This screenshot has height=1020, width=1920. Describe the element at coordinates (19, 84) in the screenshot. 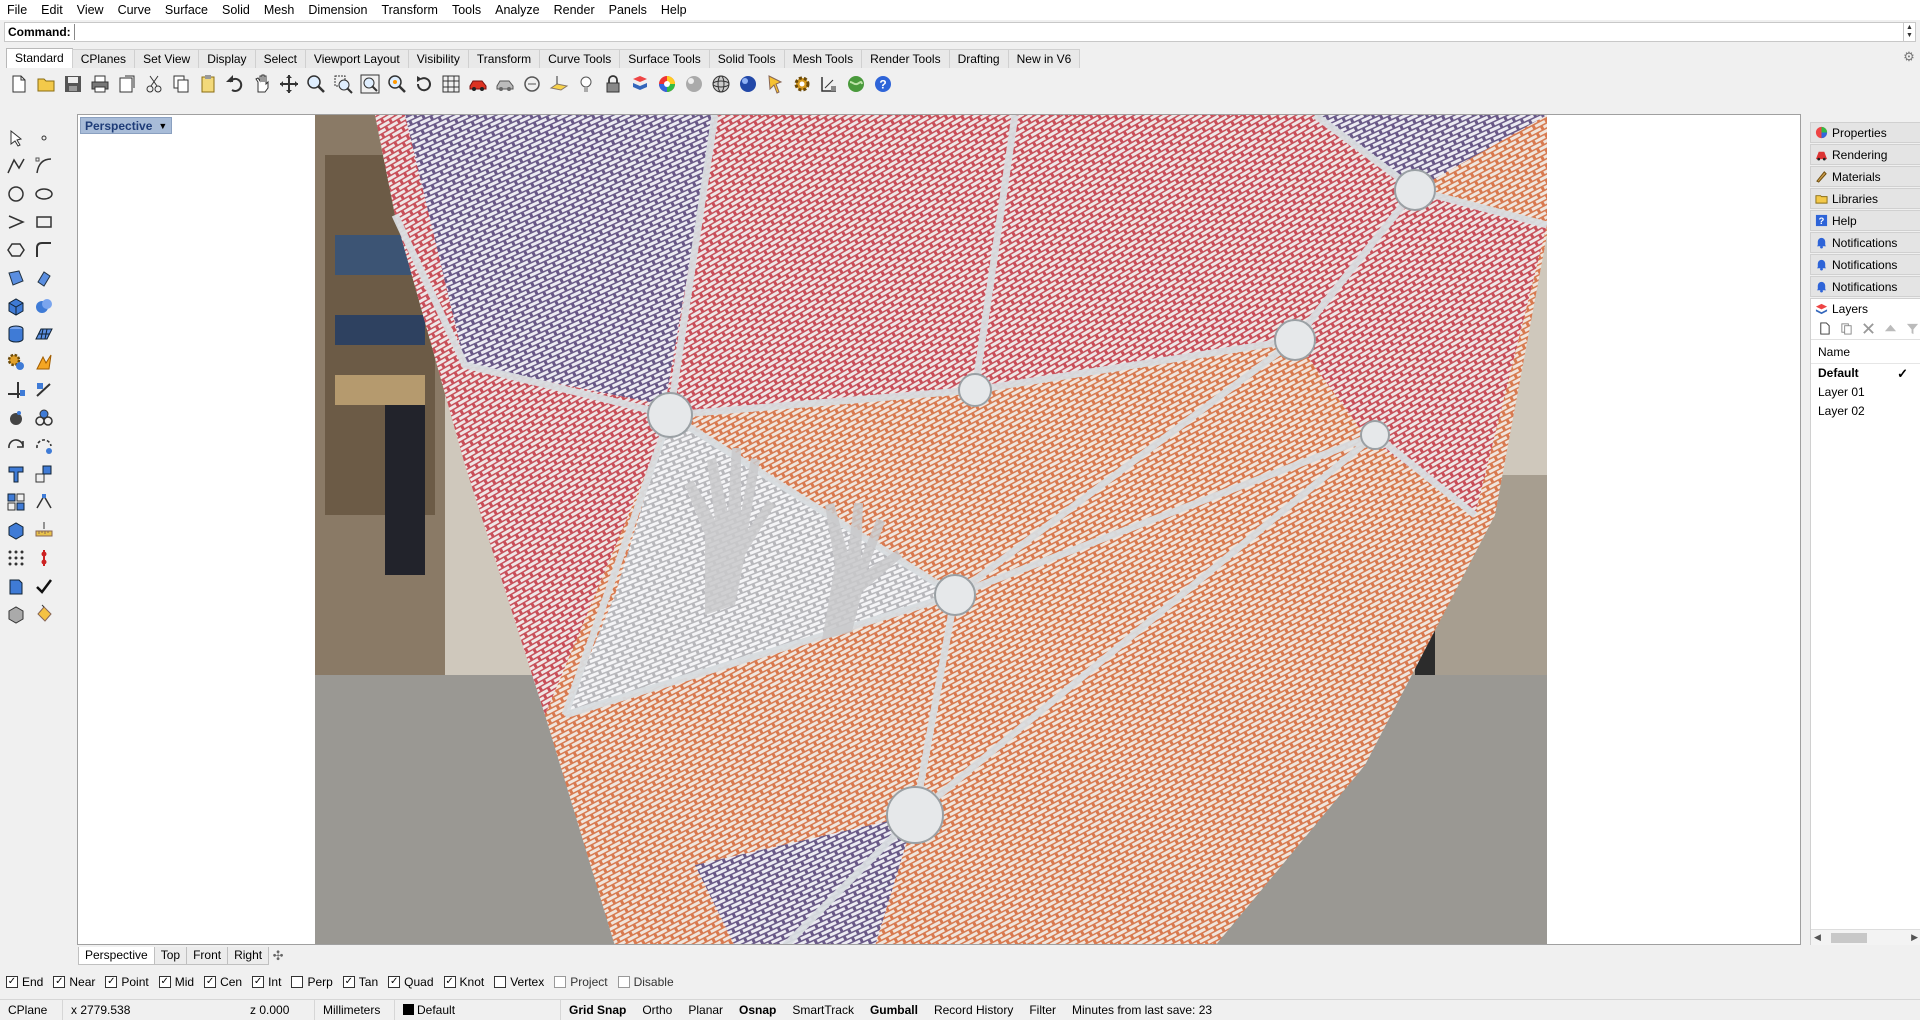

I see `new-file-icon` at that location.